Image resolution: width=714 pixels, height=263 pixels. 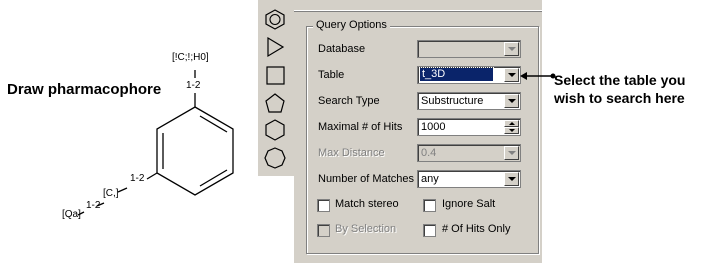 I want to click on hits-only-checkbox, so click(x=429, y=230).